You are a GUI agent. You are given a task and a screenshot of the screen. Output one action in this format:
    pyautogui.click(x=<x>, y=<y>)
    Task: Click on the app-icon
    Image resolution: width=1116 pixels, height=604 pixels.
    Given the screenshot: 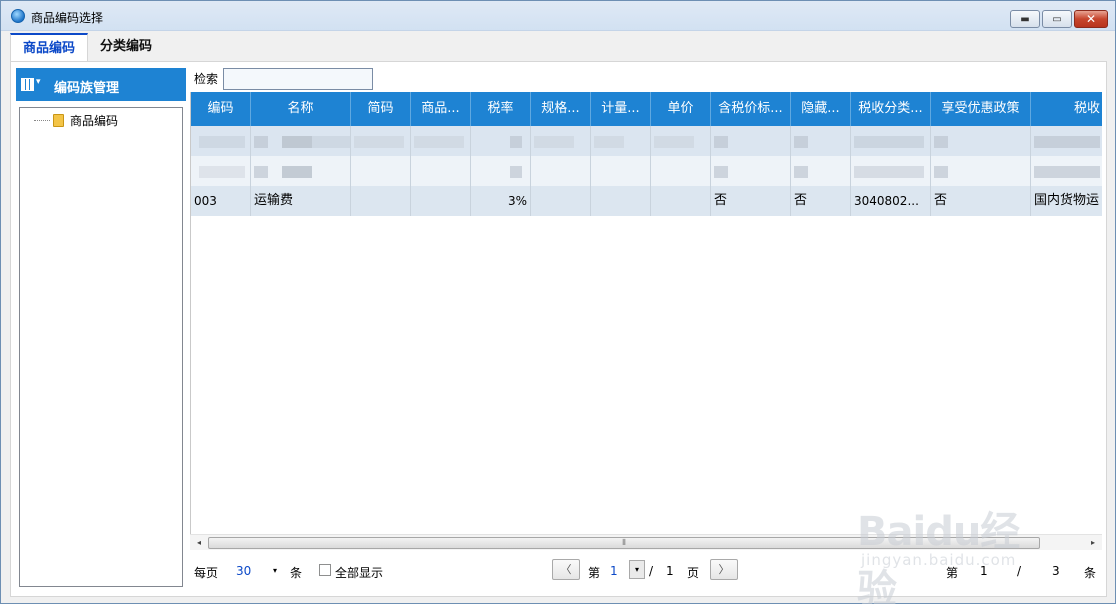 What is the action you would take?
    pyautogui.click(x=18, y=16)
    